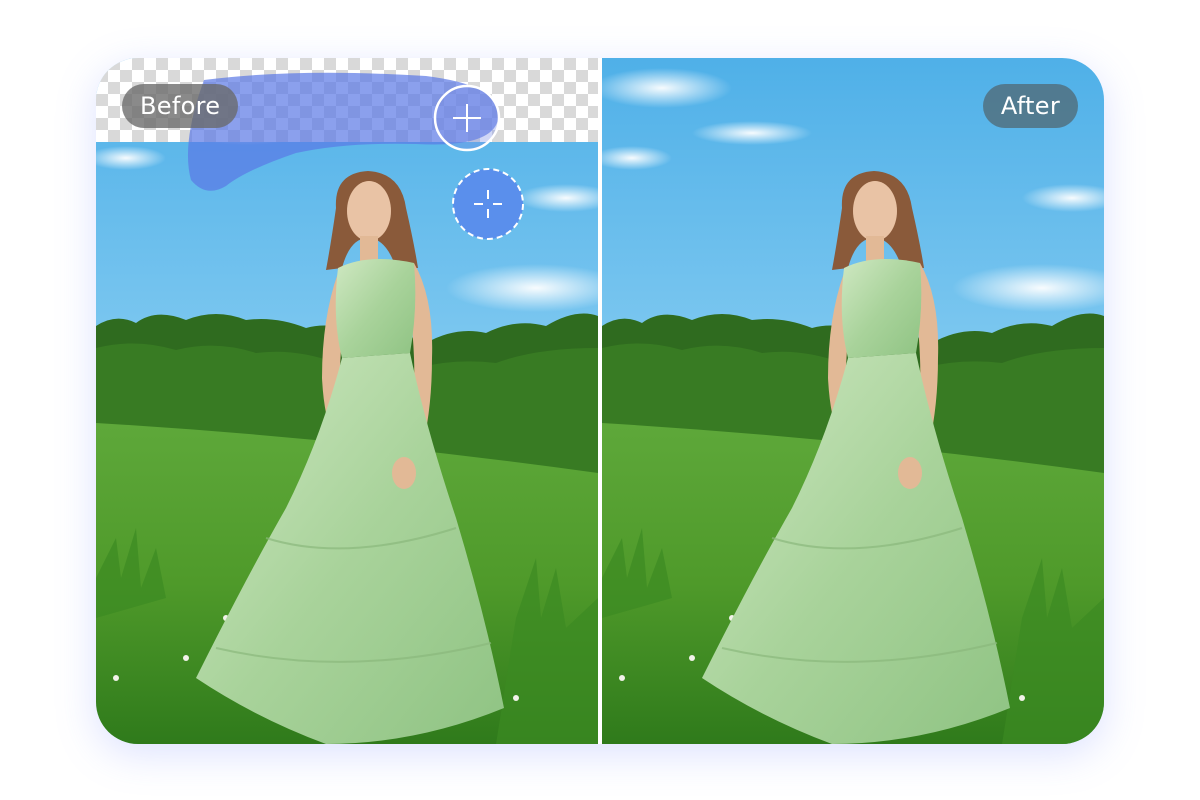 The image size is (1200, 800). I want to click on add-selection-tool, so click(467, 118).